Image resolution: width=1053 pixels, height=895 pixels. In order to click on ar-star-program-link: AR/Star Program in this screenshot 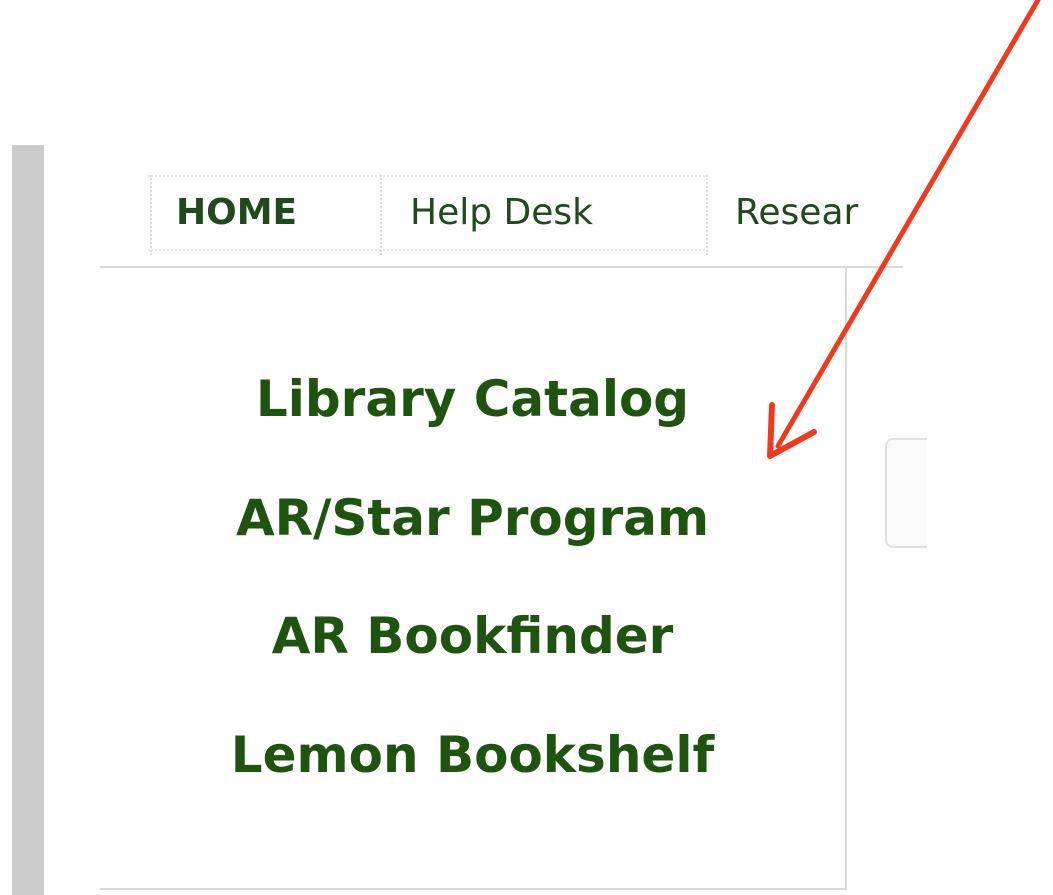, I will do `click(472, 518)`.